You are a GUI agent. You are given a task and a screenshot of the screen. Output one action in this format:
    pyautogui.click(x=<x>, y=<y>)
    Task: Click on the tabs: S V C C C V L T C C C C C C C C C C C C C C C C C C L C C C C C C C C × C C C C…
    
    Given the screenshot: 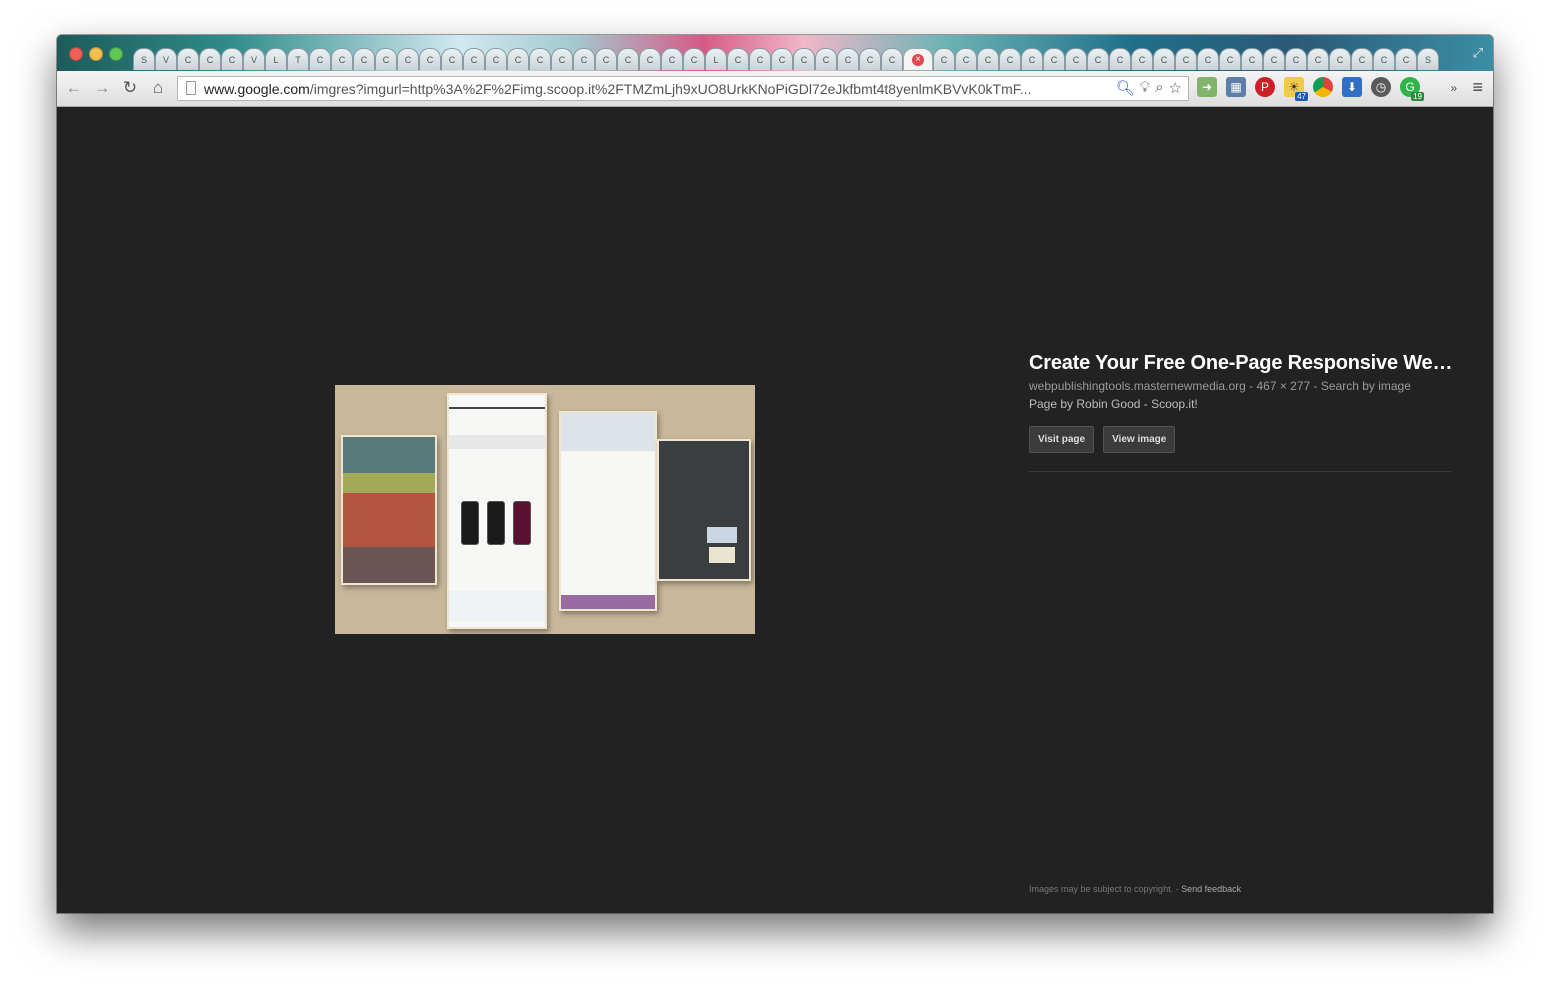 What is the action you would take?
    pyautogui.click(x=786, y=59)
    